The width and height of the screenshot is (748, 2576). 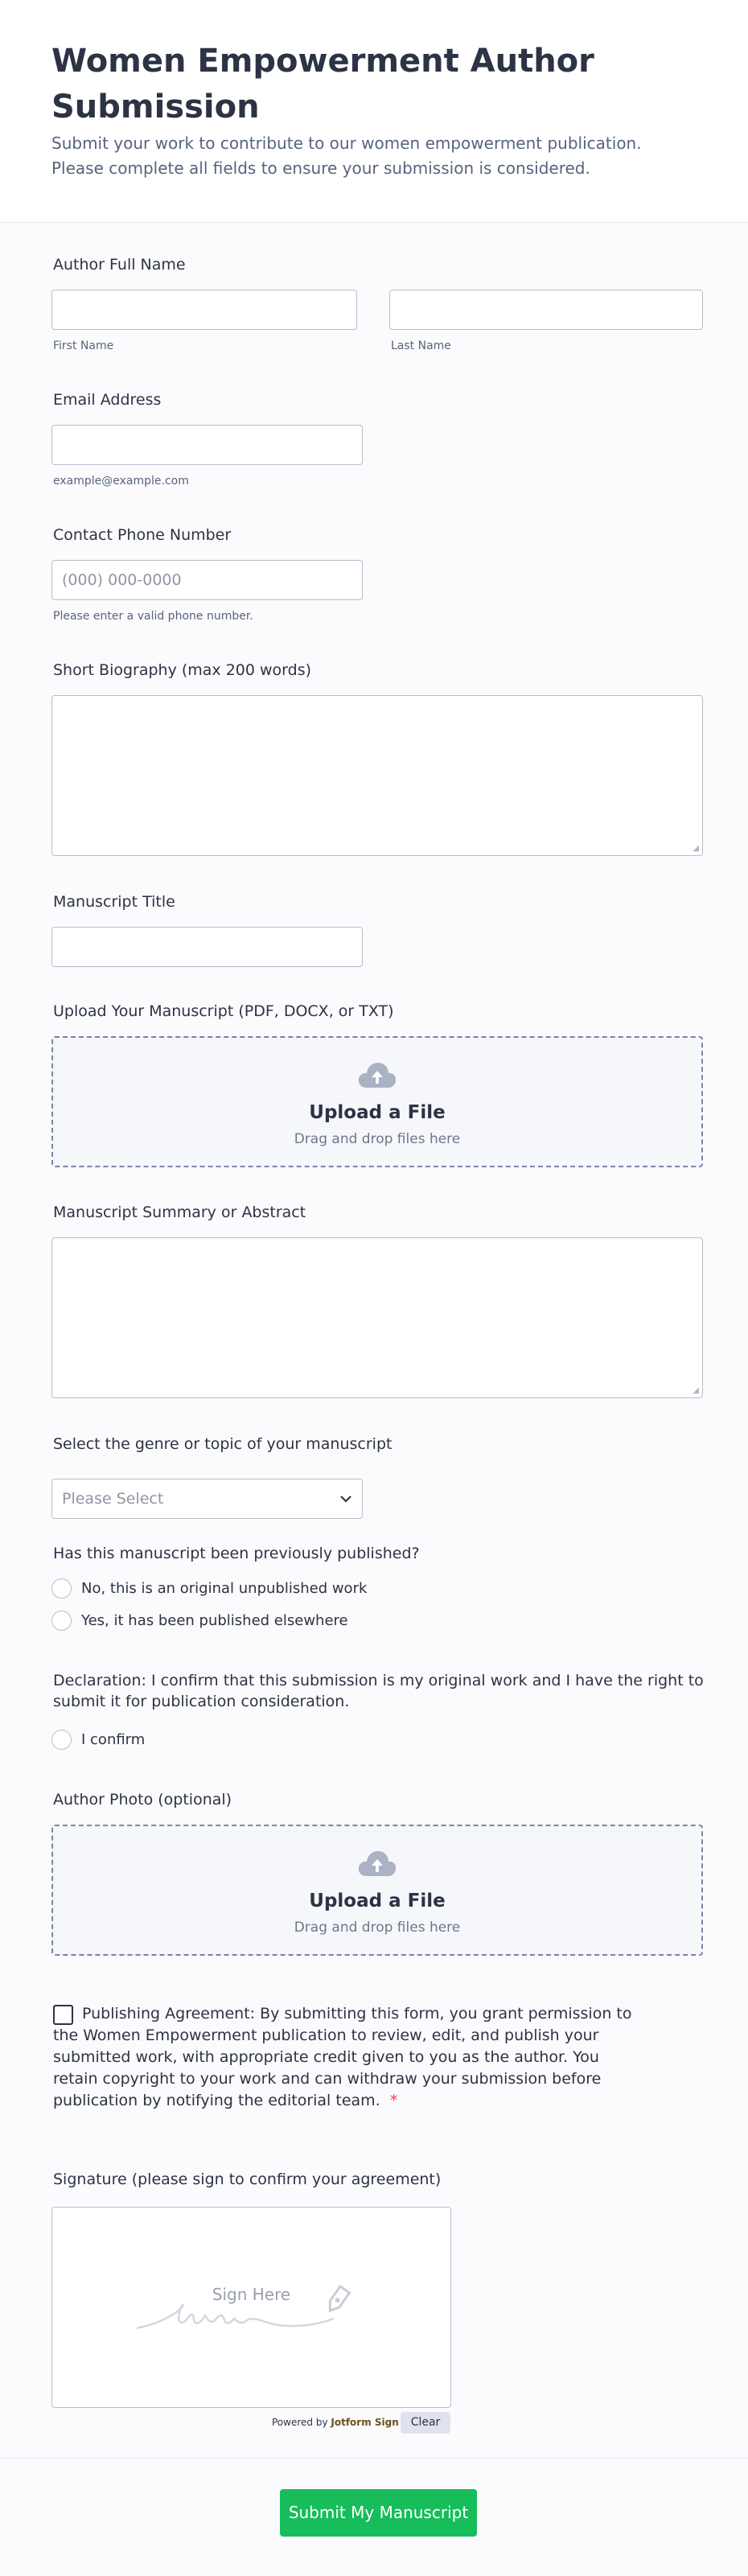 What do you see at coordinates (377, 1317) in the screenshot?
I see `summary-textarea: ◢` at bounding box center [377, 1317].